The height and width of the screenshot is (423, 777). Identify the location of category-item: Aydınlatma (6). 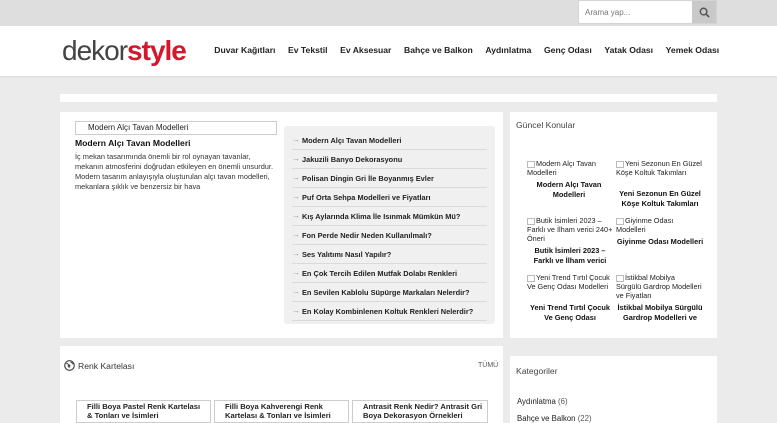
(542, 401).